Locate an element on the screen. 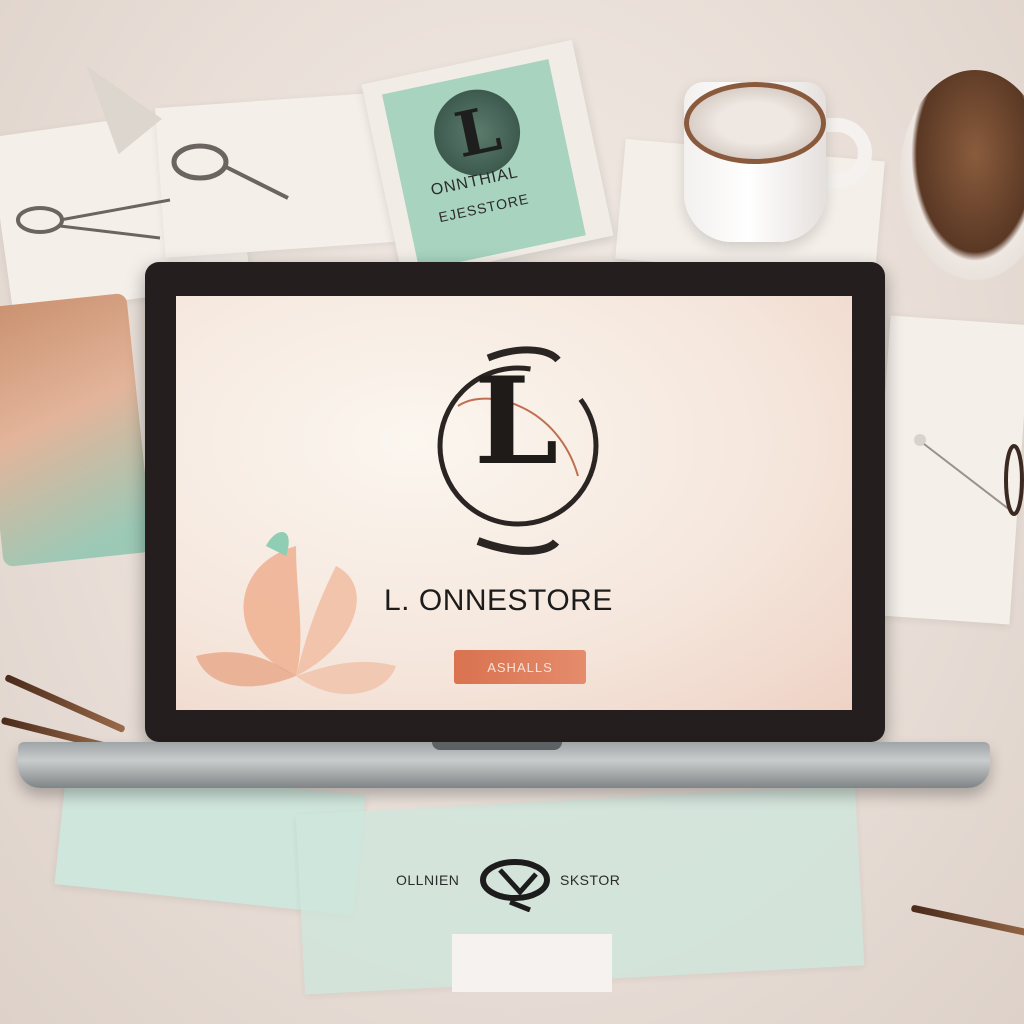 The image size is (1024, 1024). cta-button: ASHALLS is located at coordinates (520, 667).